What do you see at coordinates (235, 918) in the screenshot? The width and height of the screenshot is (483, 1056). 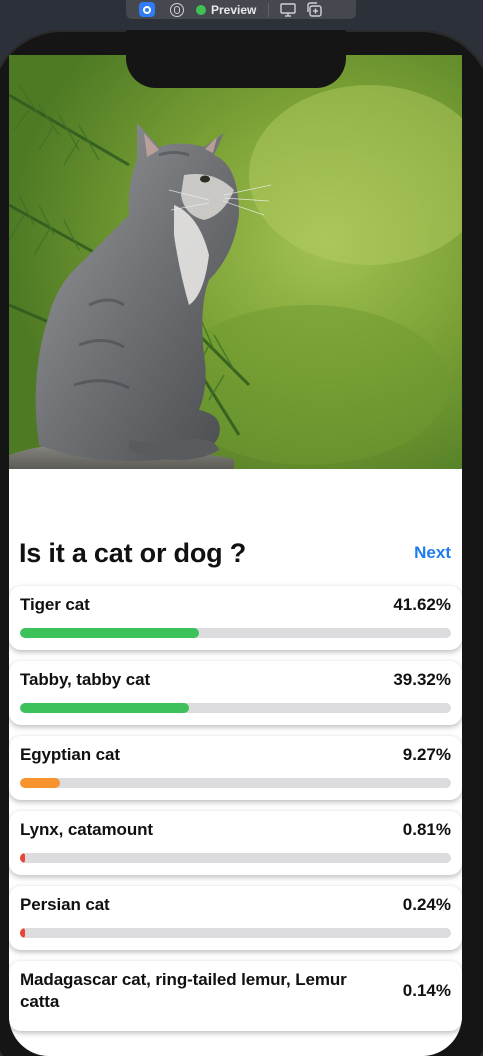 I see `result-card: Persian cat 0.24%` at bounding box center [235, 918].